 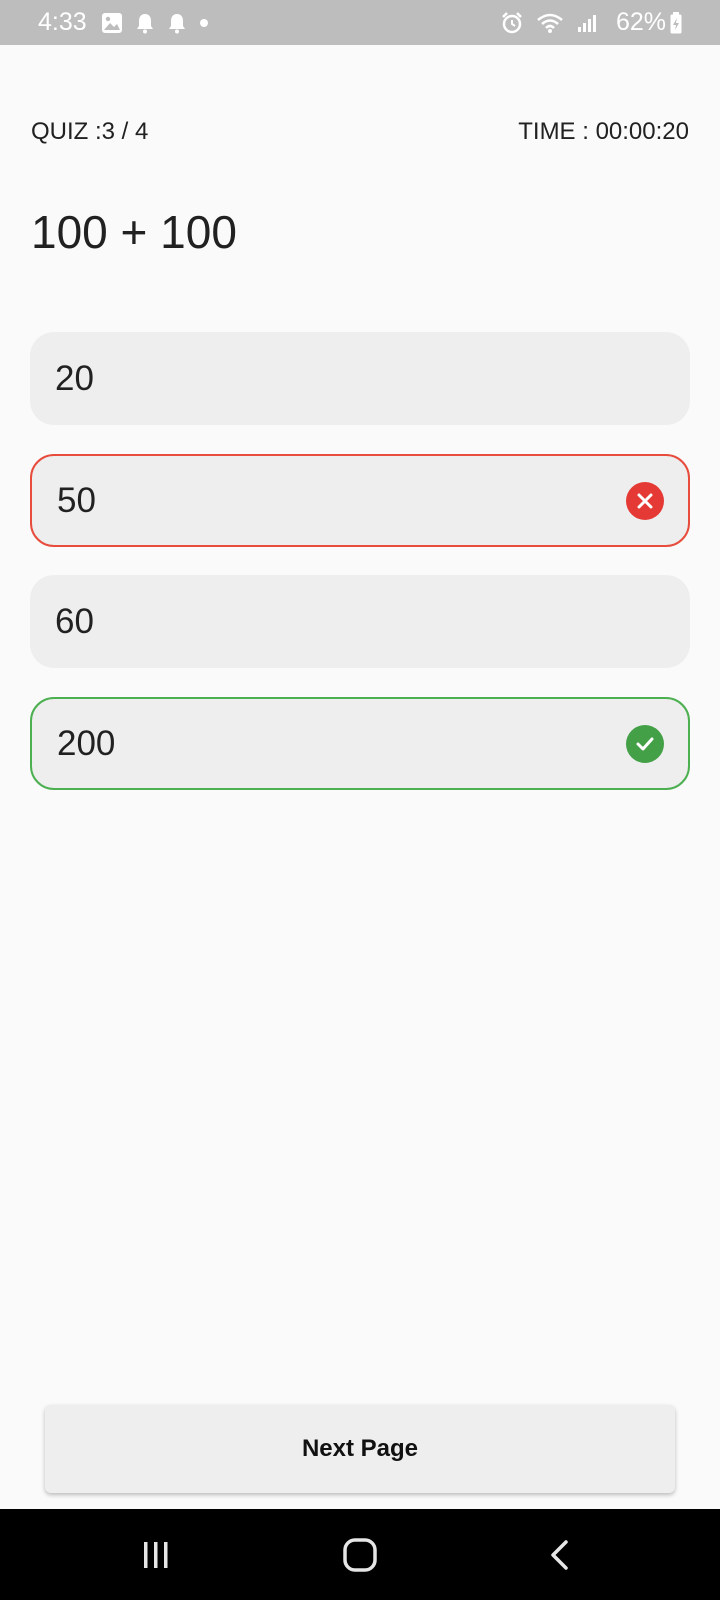 I want to click on answer-option: 20, so click(x=360, y=378).